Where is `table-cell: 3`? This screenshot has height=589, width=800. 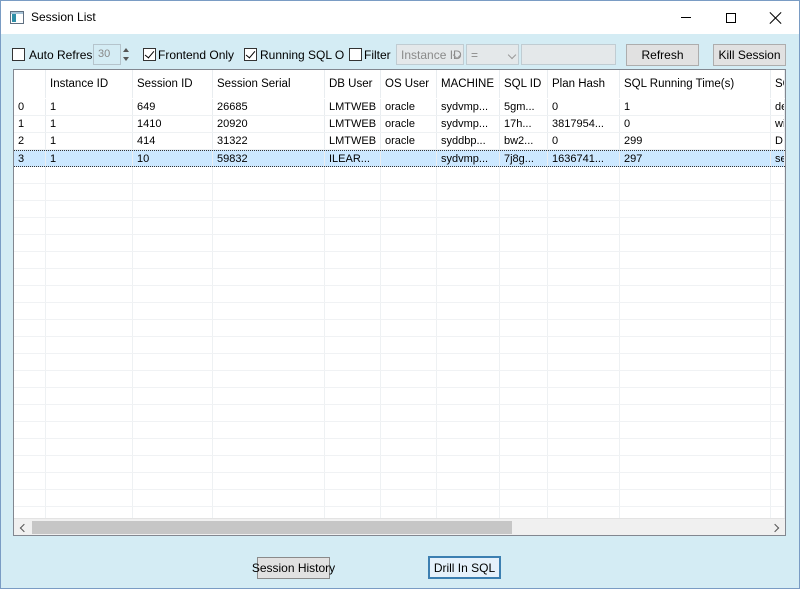 table-cell: 3 is located at coordinates (30, 158).